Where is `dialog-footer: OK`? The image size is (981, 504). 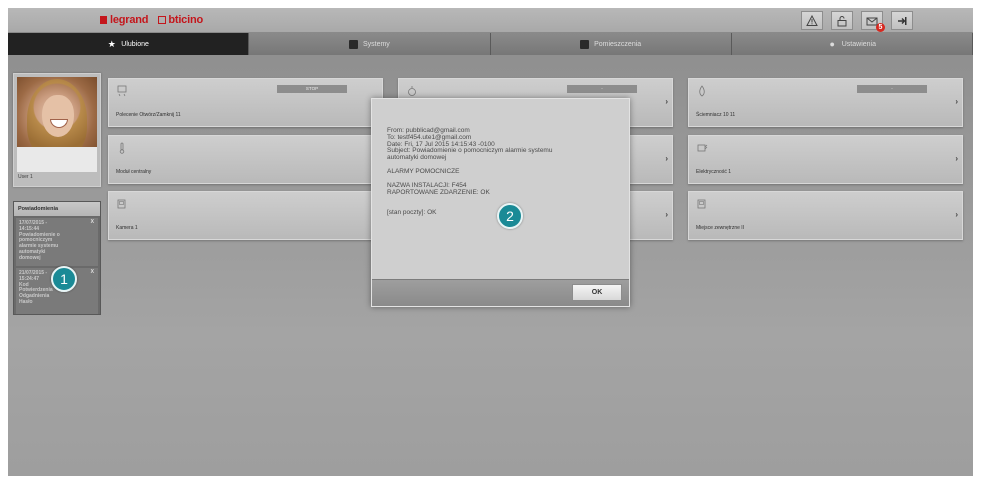 dialog-footer: OK is located at coordinates (500, 292).